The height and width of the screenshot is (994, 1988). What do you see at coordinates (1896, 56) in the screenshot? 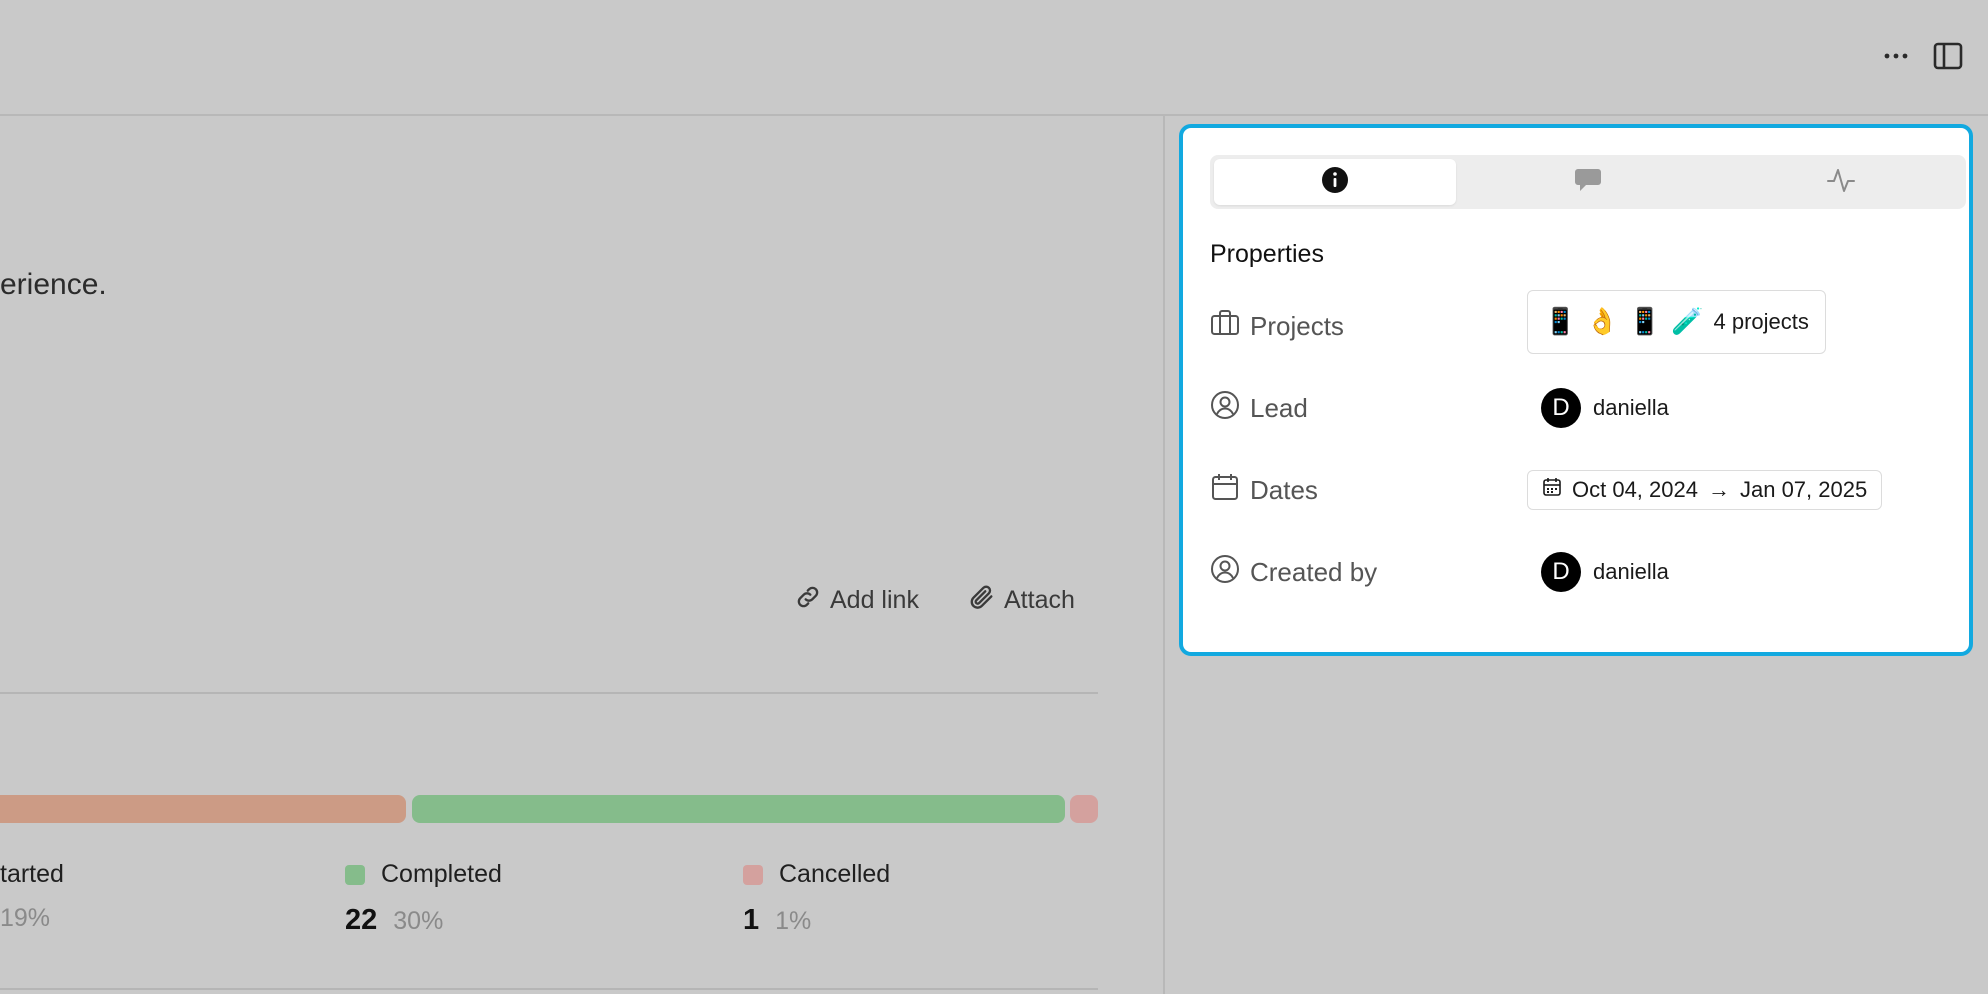
I see `more-horizontal-icon` at bounding box center [1896, 56].